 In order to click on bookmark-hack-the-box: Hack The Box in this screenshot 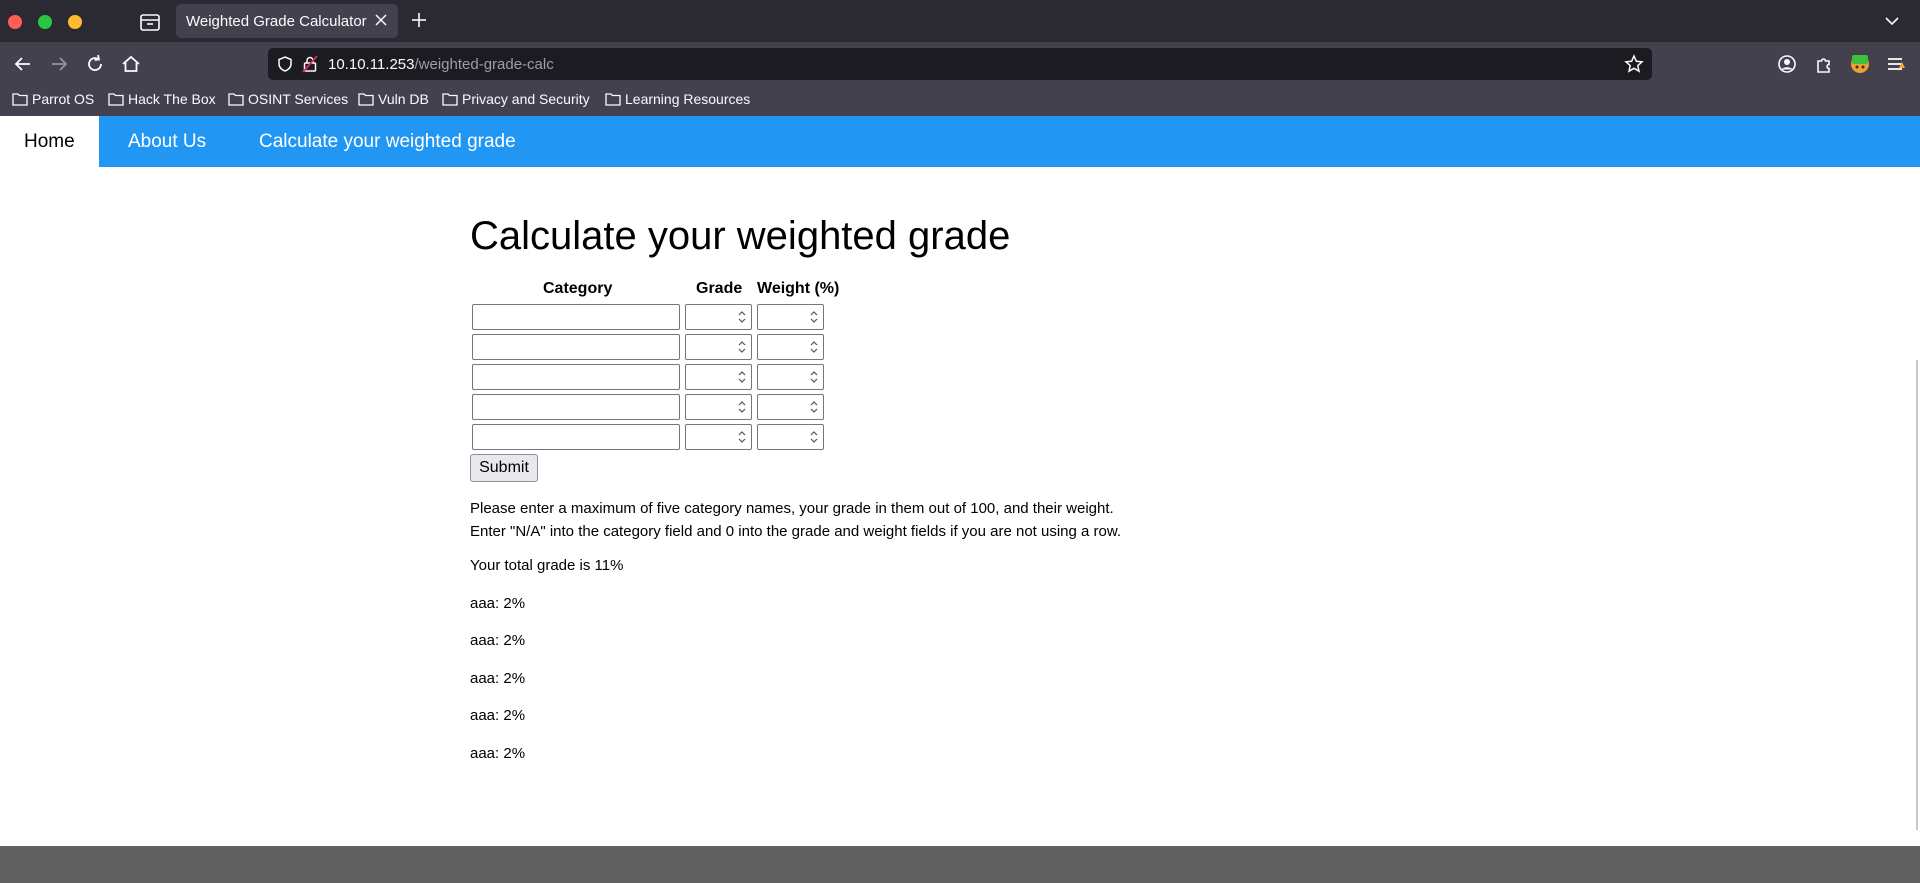, I will do `click(162, 99)`.